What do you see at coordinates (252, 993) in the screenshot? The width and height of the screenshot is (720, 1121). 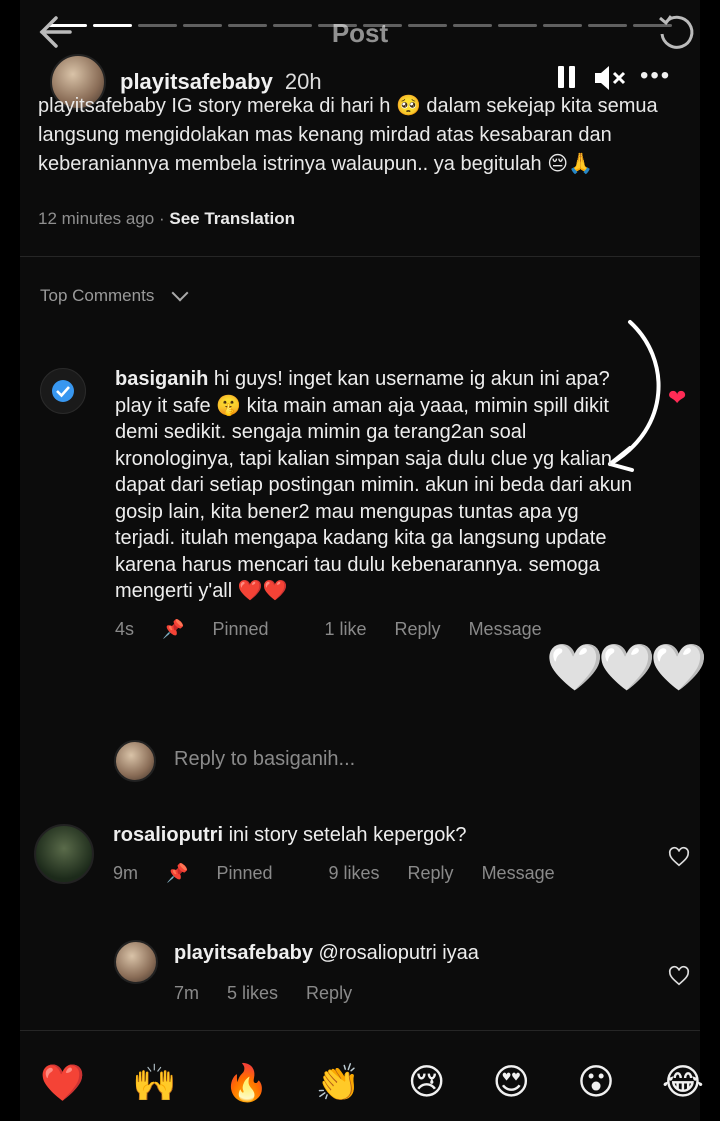 I see `likes-count: 5 likes` at bounding box center [252, 993].